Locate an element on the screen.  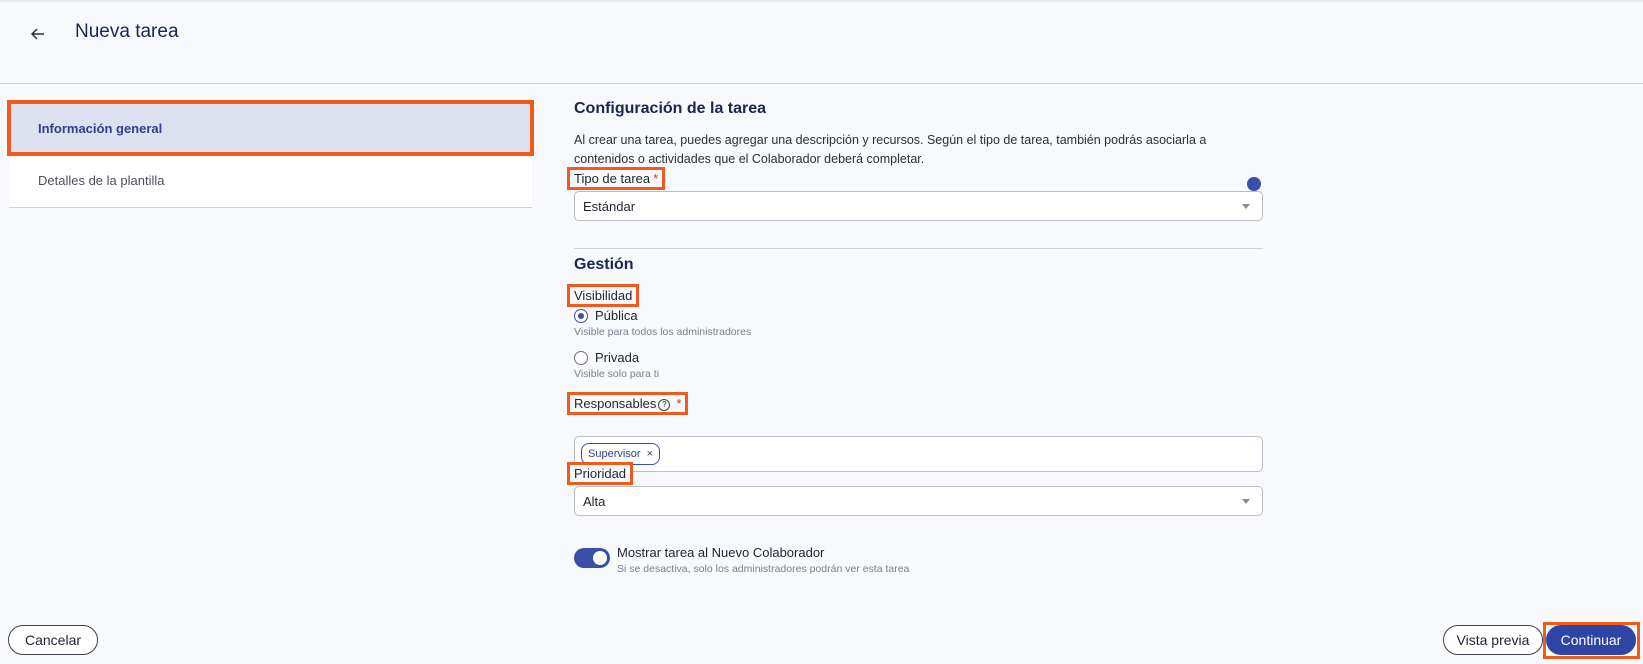
arrow-left-icon is located at coordinates (37, 34).